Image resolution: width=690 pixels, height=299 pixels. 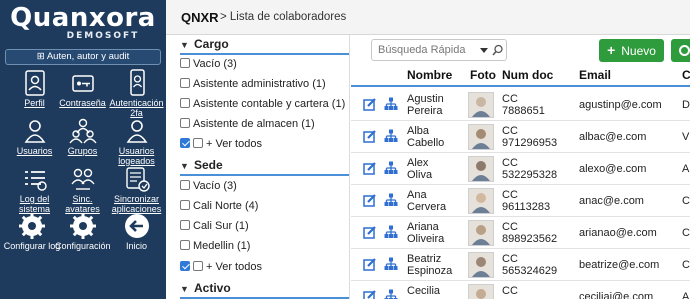 I want to click on table-row: Ana Cervera CC 96113283 anac@e.com C, so click(x=520, y=201).